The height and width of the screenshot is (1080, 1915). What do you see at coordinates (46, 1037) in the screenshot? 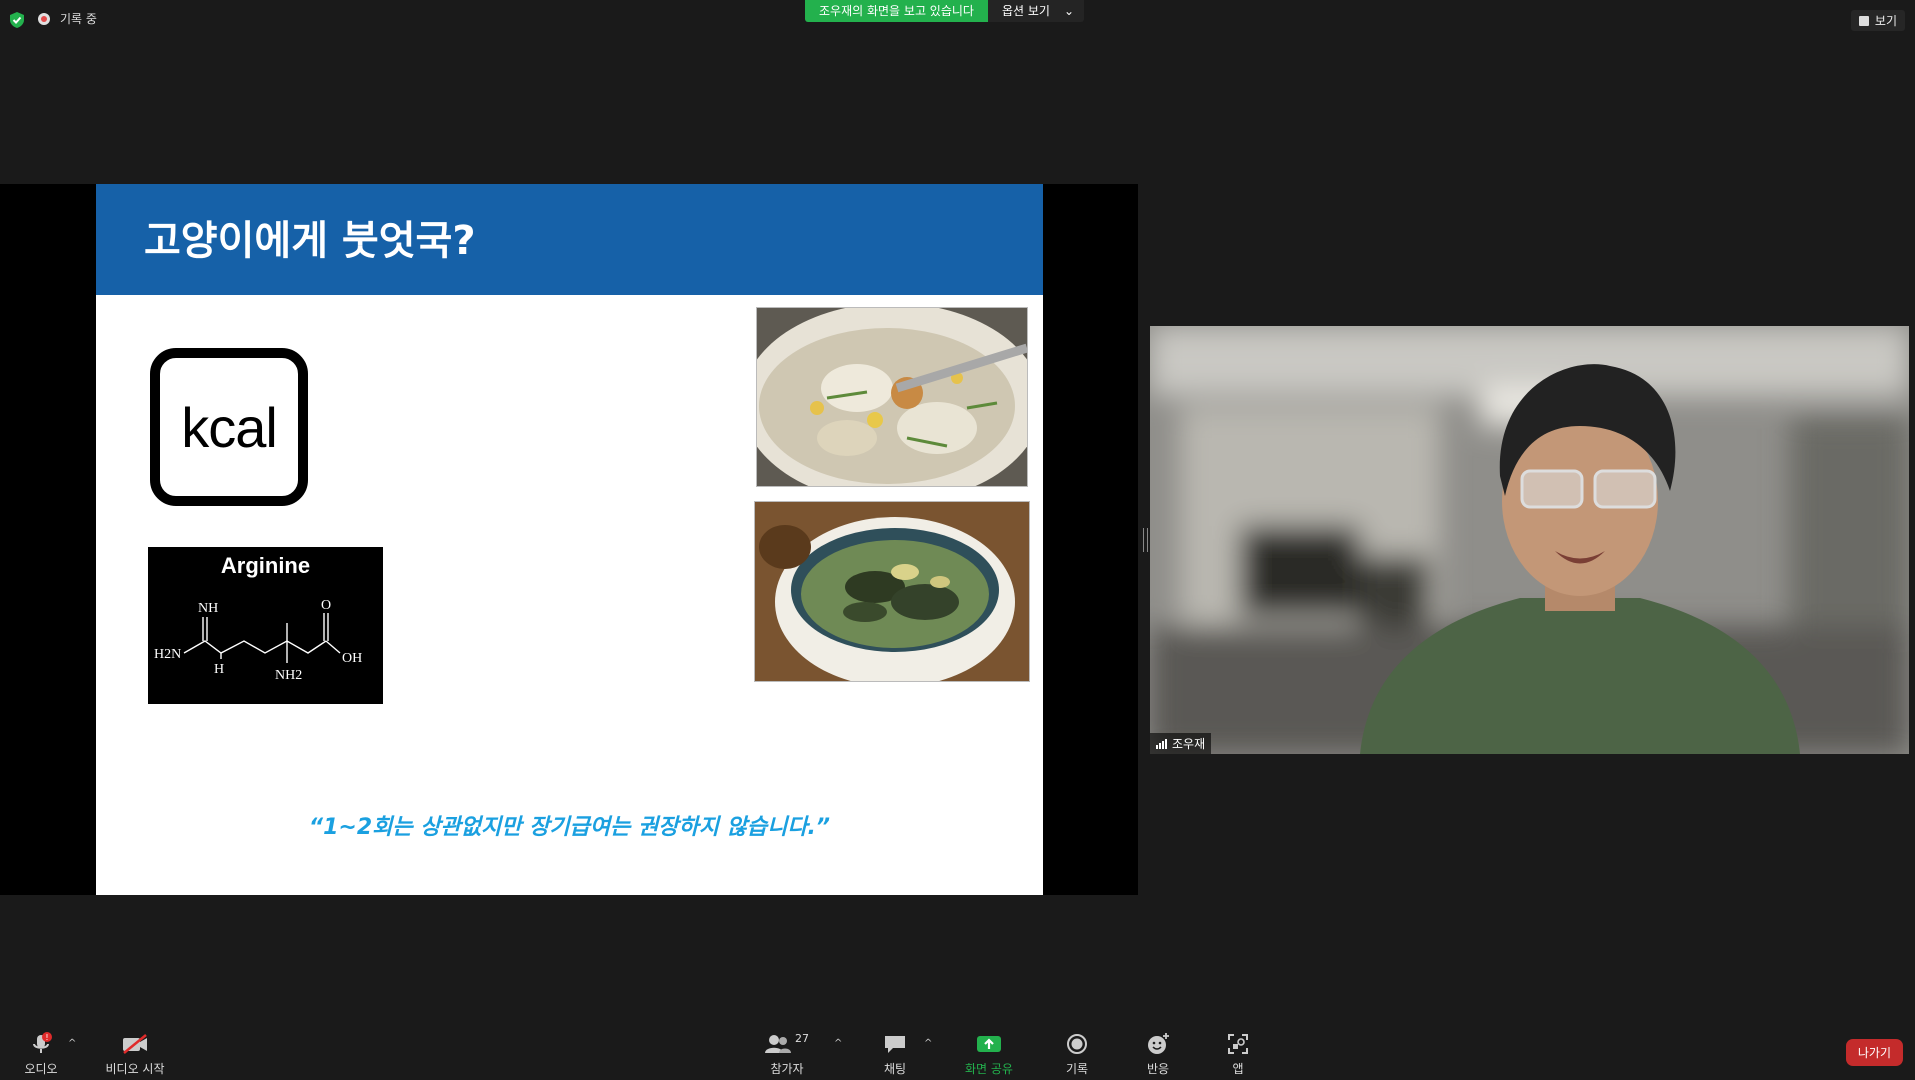
I see `audio-alert-badge: !` at bounding box center [46, 1037].